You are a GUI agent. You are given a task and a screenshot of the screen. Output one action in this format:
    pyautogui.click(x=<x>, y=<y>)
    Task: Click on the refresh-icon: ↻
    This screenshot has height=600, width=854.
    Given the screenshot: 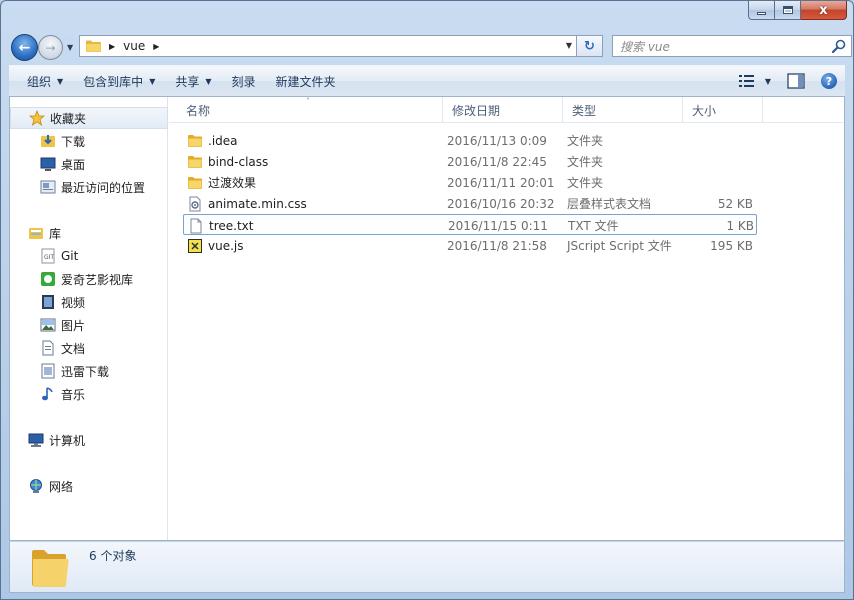 What is the action you would take?
    pyautogui.click(x=589, y=46)
    